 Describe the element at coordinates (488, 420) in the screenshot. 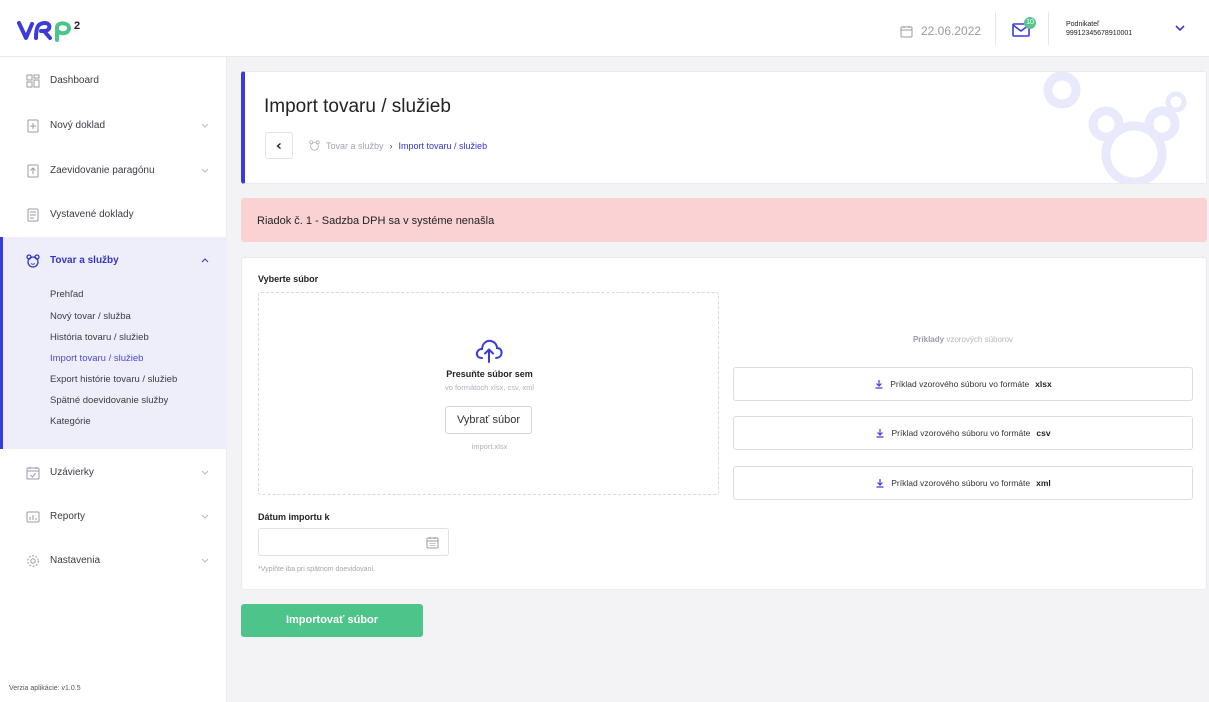

I see `choose-file-button: Vybrať súbor` at that location.